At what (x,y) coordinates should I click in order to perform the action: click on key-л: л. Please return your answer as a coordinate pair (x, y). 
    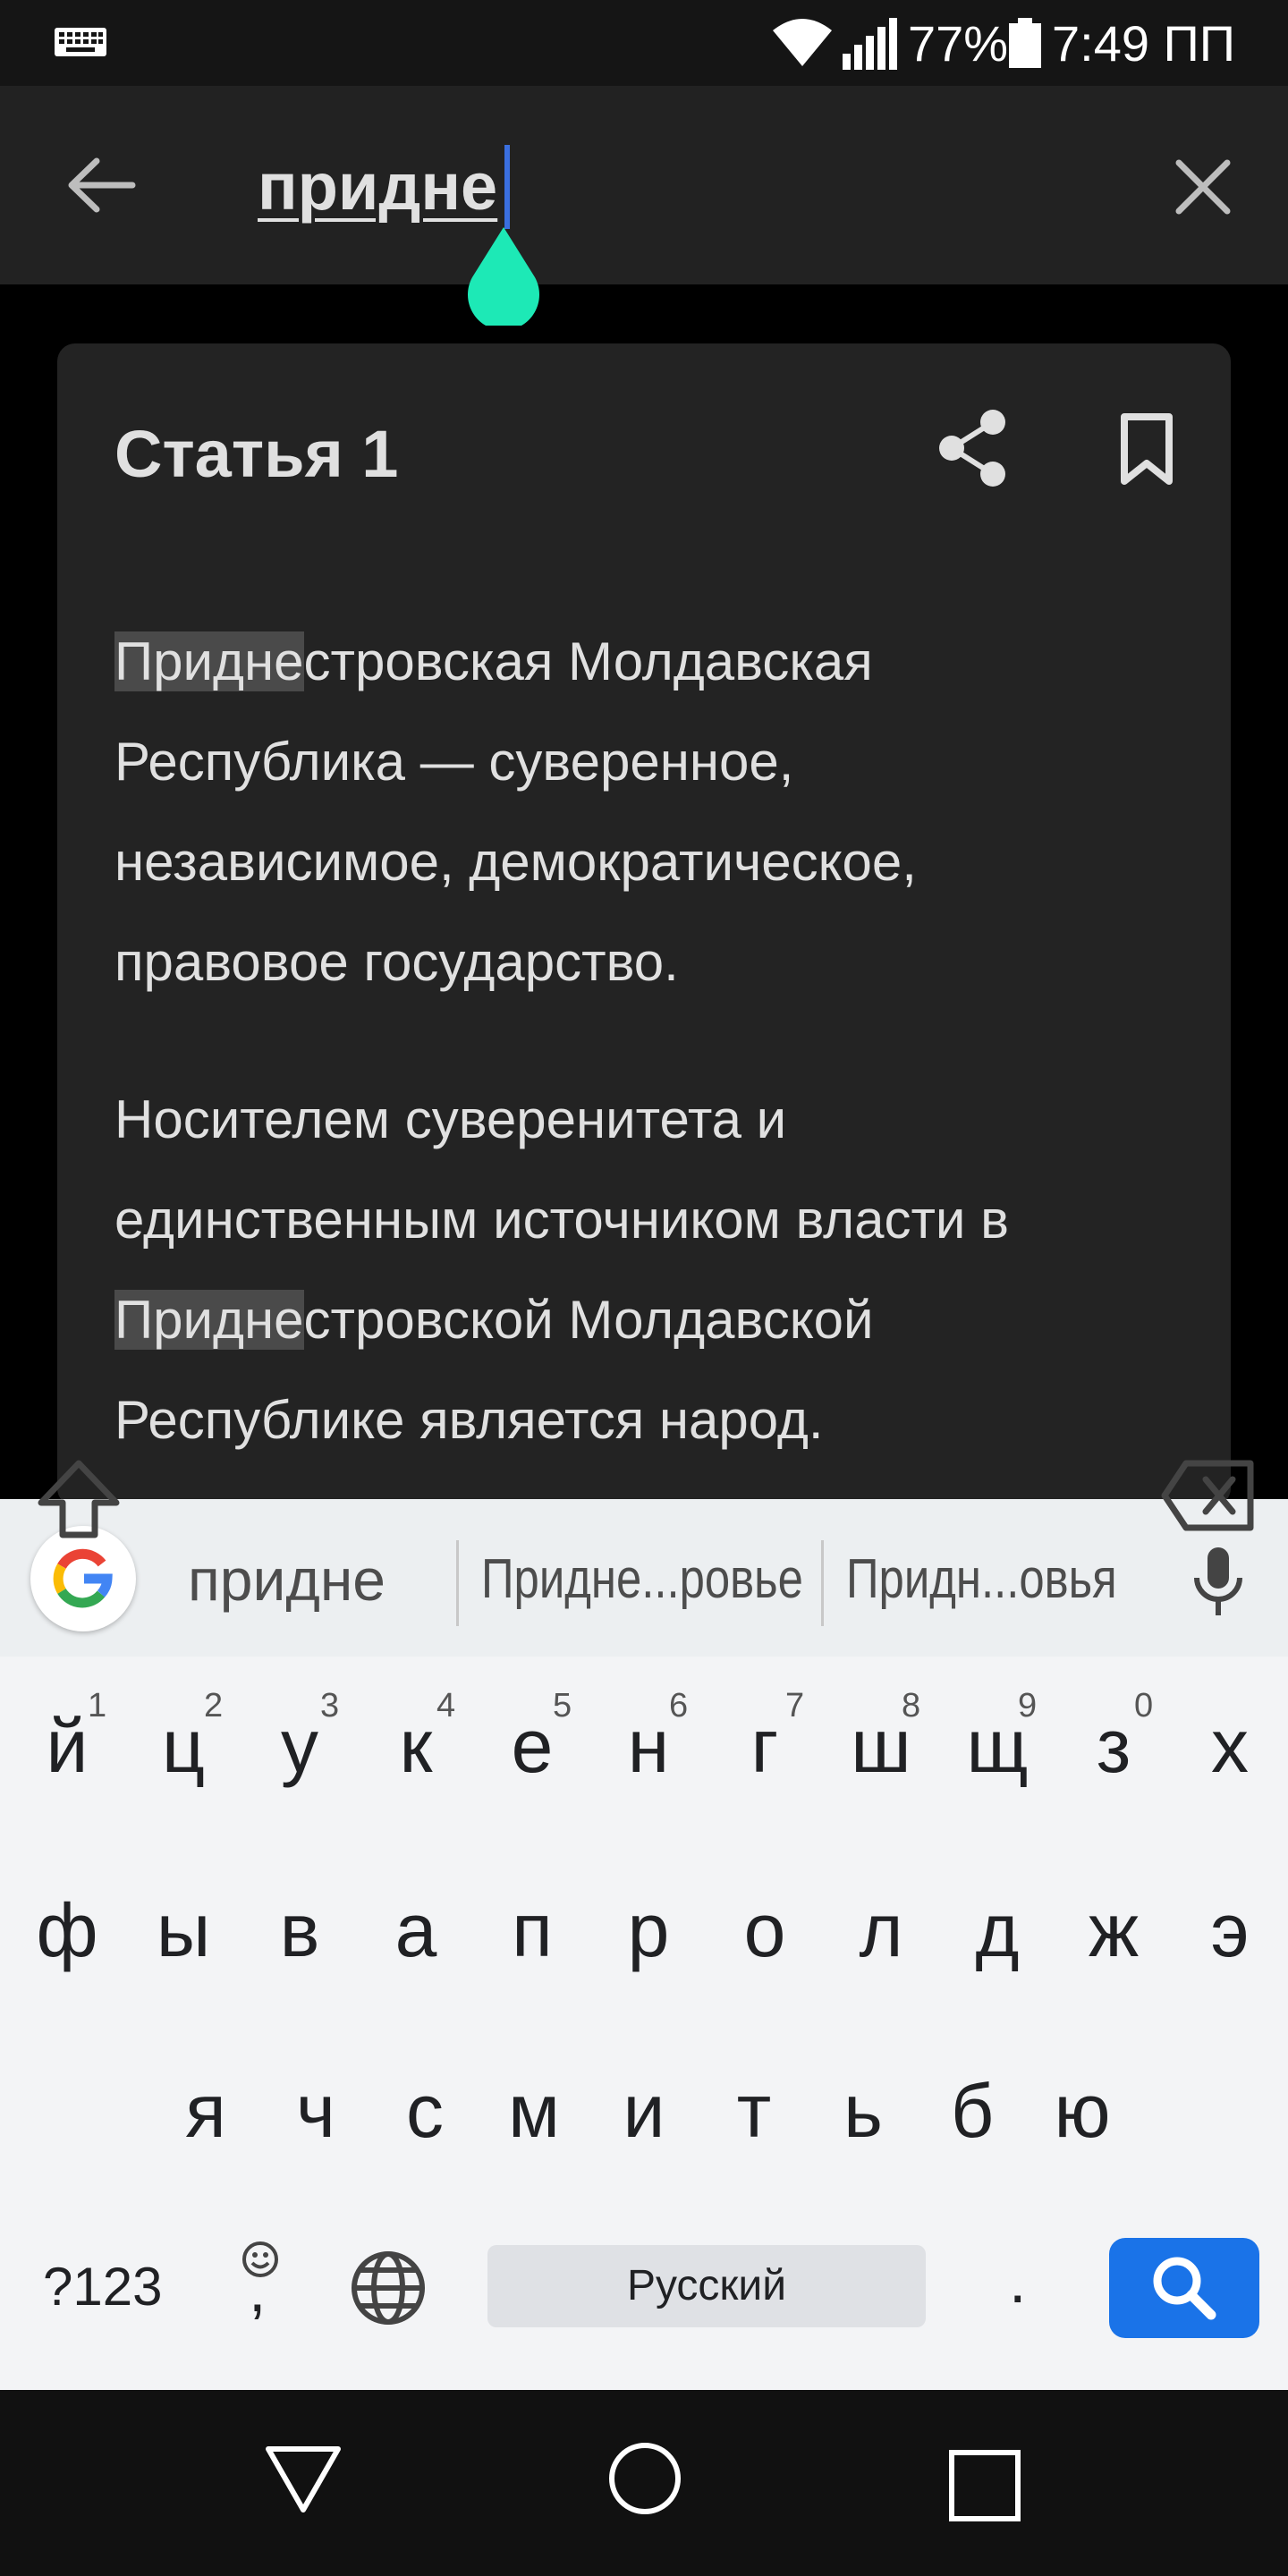
    Looking at the image, I should click on (881, 1930).